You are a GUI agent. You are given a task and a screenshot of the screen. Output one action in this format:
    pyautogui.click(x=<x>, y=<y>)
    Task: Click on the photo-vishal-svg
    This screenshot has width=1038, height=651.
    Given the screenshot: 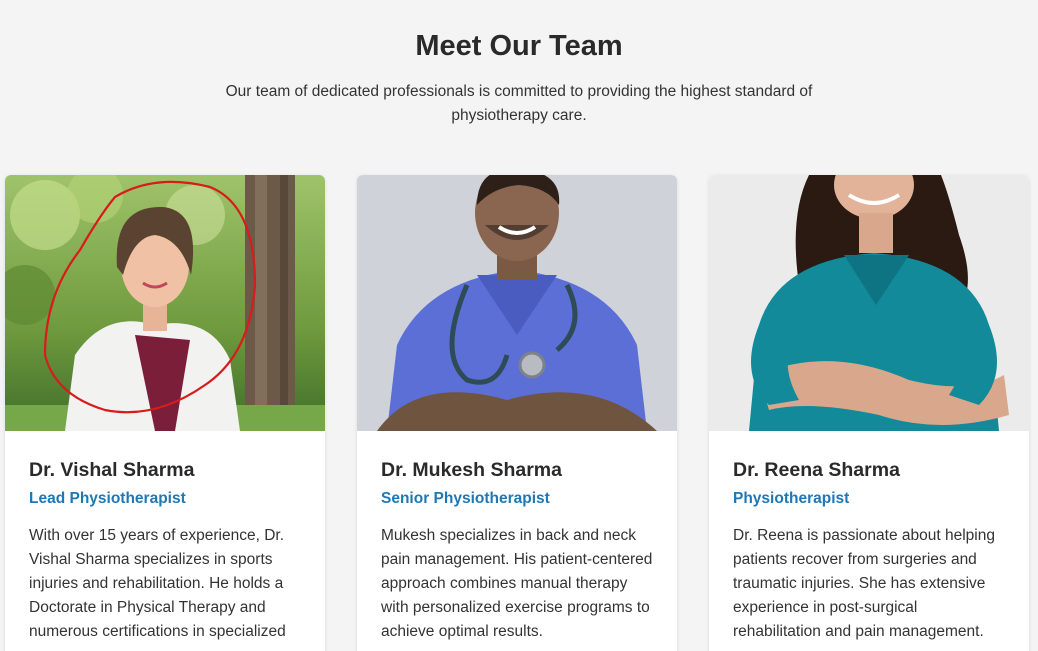 What is the action you would take?
    pyautogui.click(x=165, y=303)
    